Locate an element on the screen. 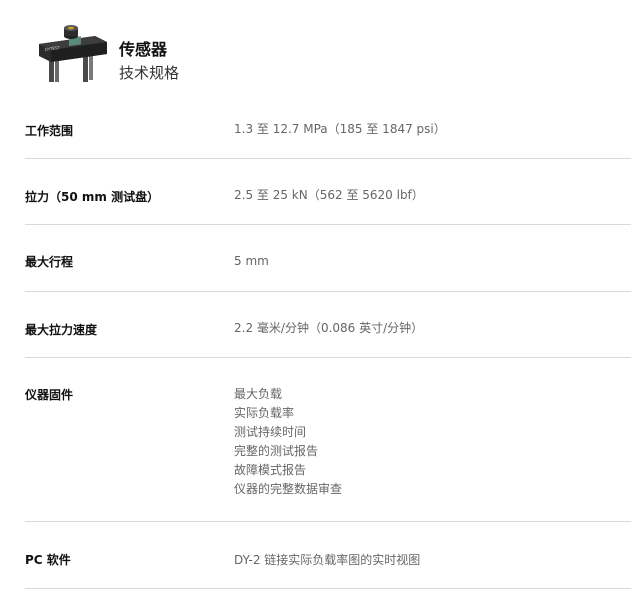 Image resolution: width=637 pixels, height=589 pixels. page-subtitle: 技术规格 is located at coordinates (149, 73).